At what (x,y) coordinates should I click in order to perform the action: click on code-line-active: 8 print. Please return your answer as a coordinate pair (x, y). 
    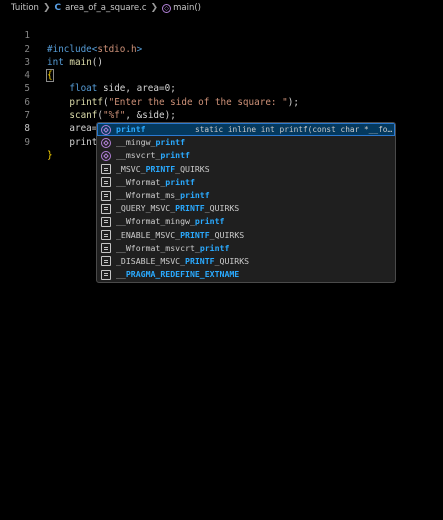
    Looking at the image, I should click on (221, 128).